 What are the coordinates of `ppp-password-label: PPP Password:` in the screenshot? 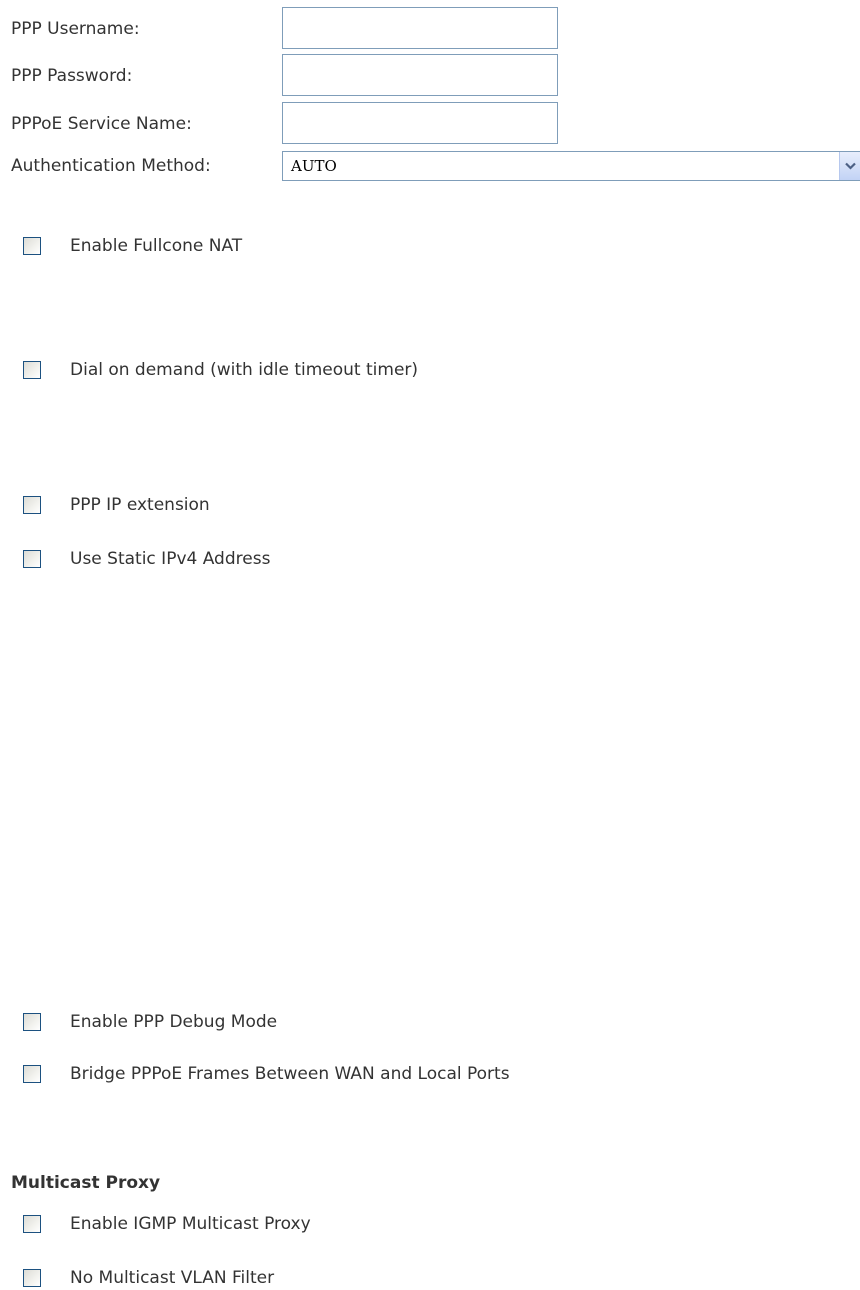 It's located at (72, 76).